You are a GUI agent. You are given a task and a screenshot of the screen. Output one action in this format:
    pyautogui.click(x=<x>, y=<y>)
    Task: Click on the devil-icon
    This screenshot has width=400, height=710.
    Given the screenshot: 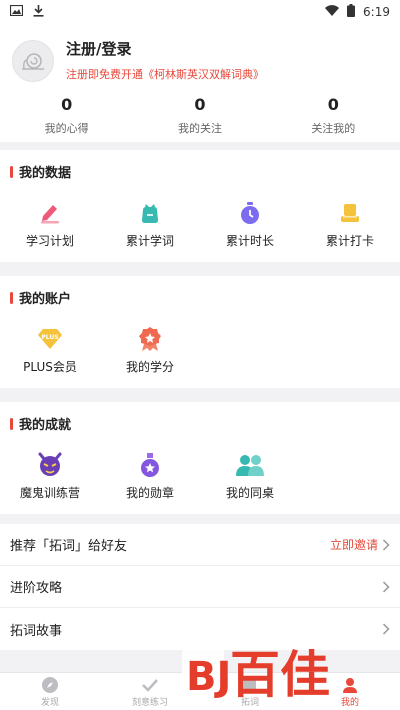 What is the action you would take?
    pyautogui.click(x=50, y=465)
    